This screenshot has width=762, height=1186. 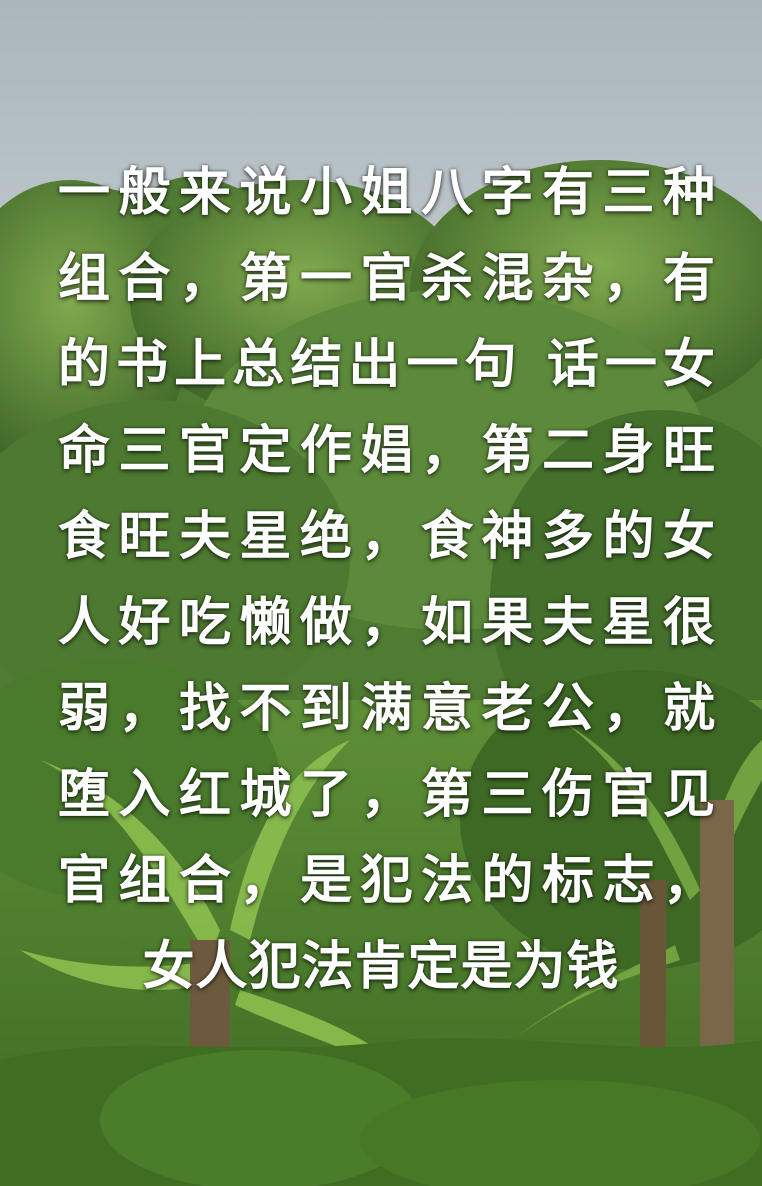 I want to click on caption-line-6: 人好吃懒做，如果夫星很, so click(x=387, y=623).